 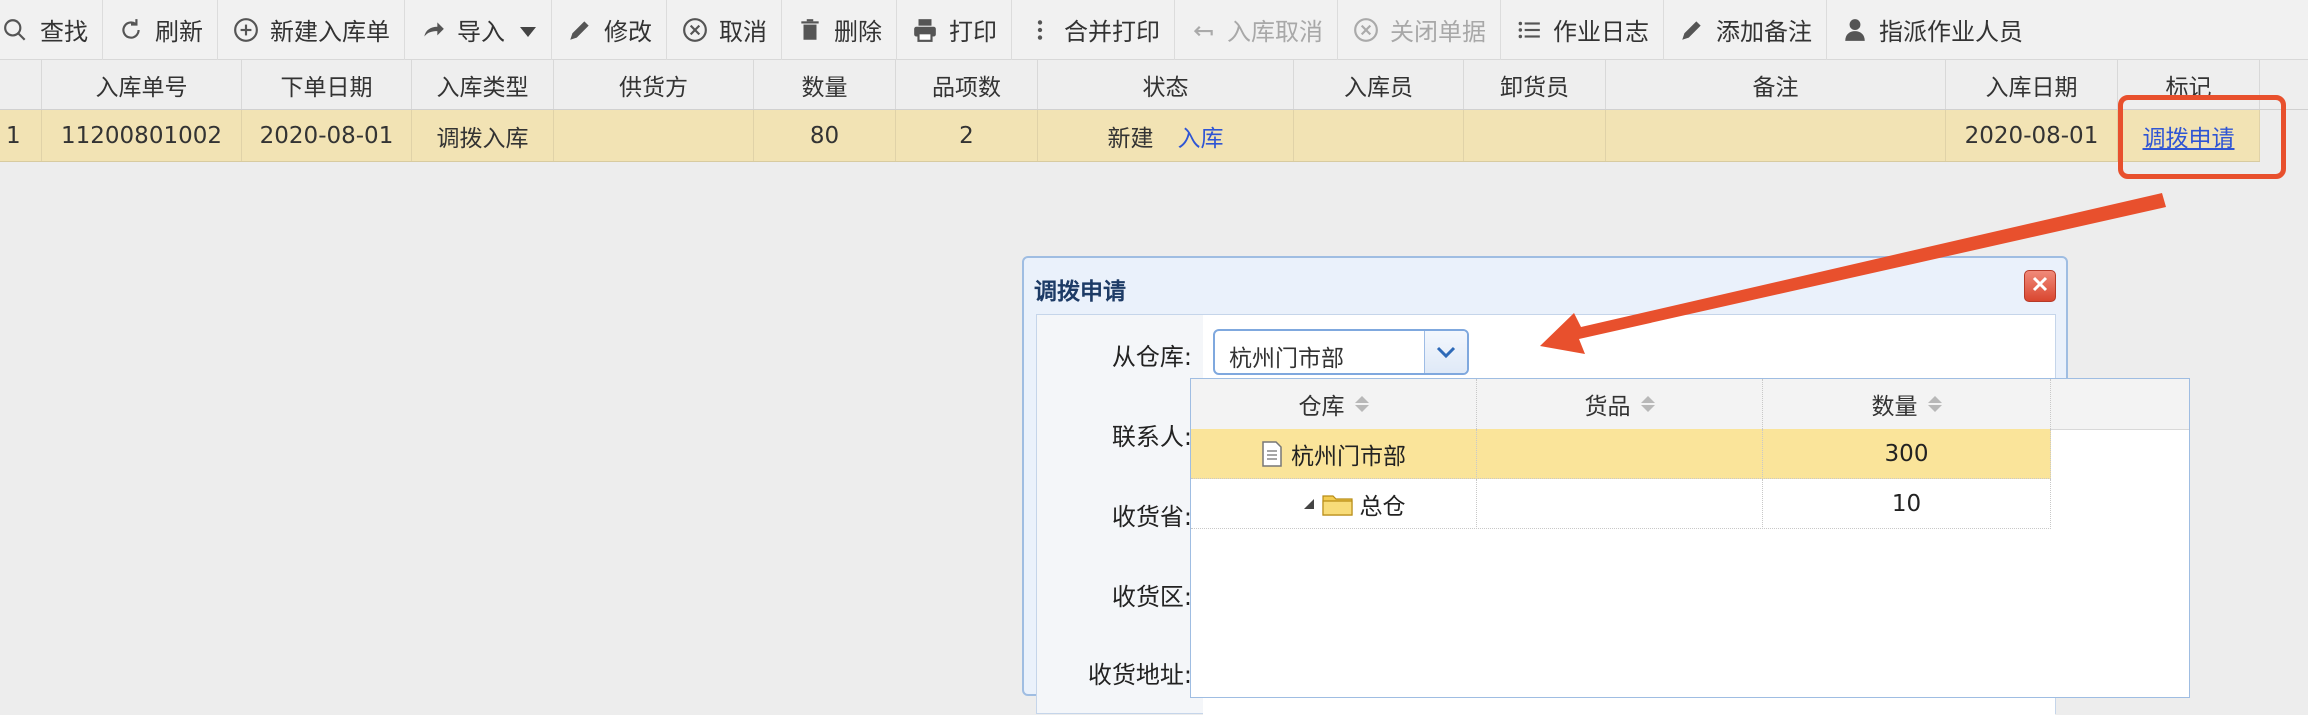 What do you see at coordinates (21, 84) in the screenshot?
I see `header-index` at bounding box center [21, 84].